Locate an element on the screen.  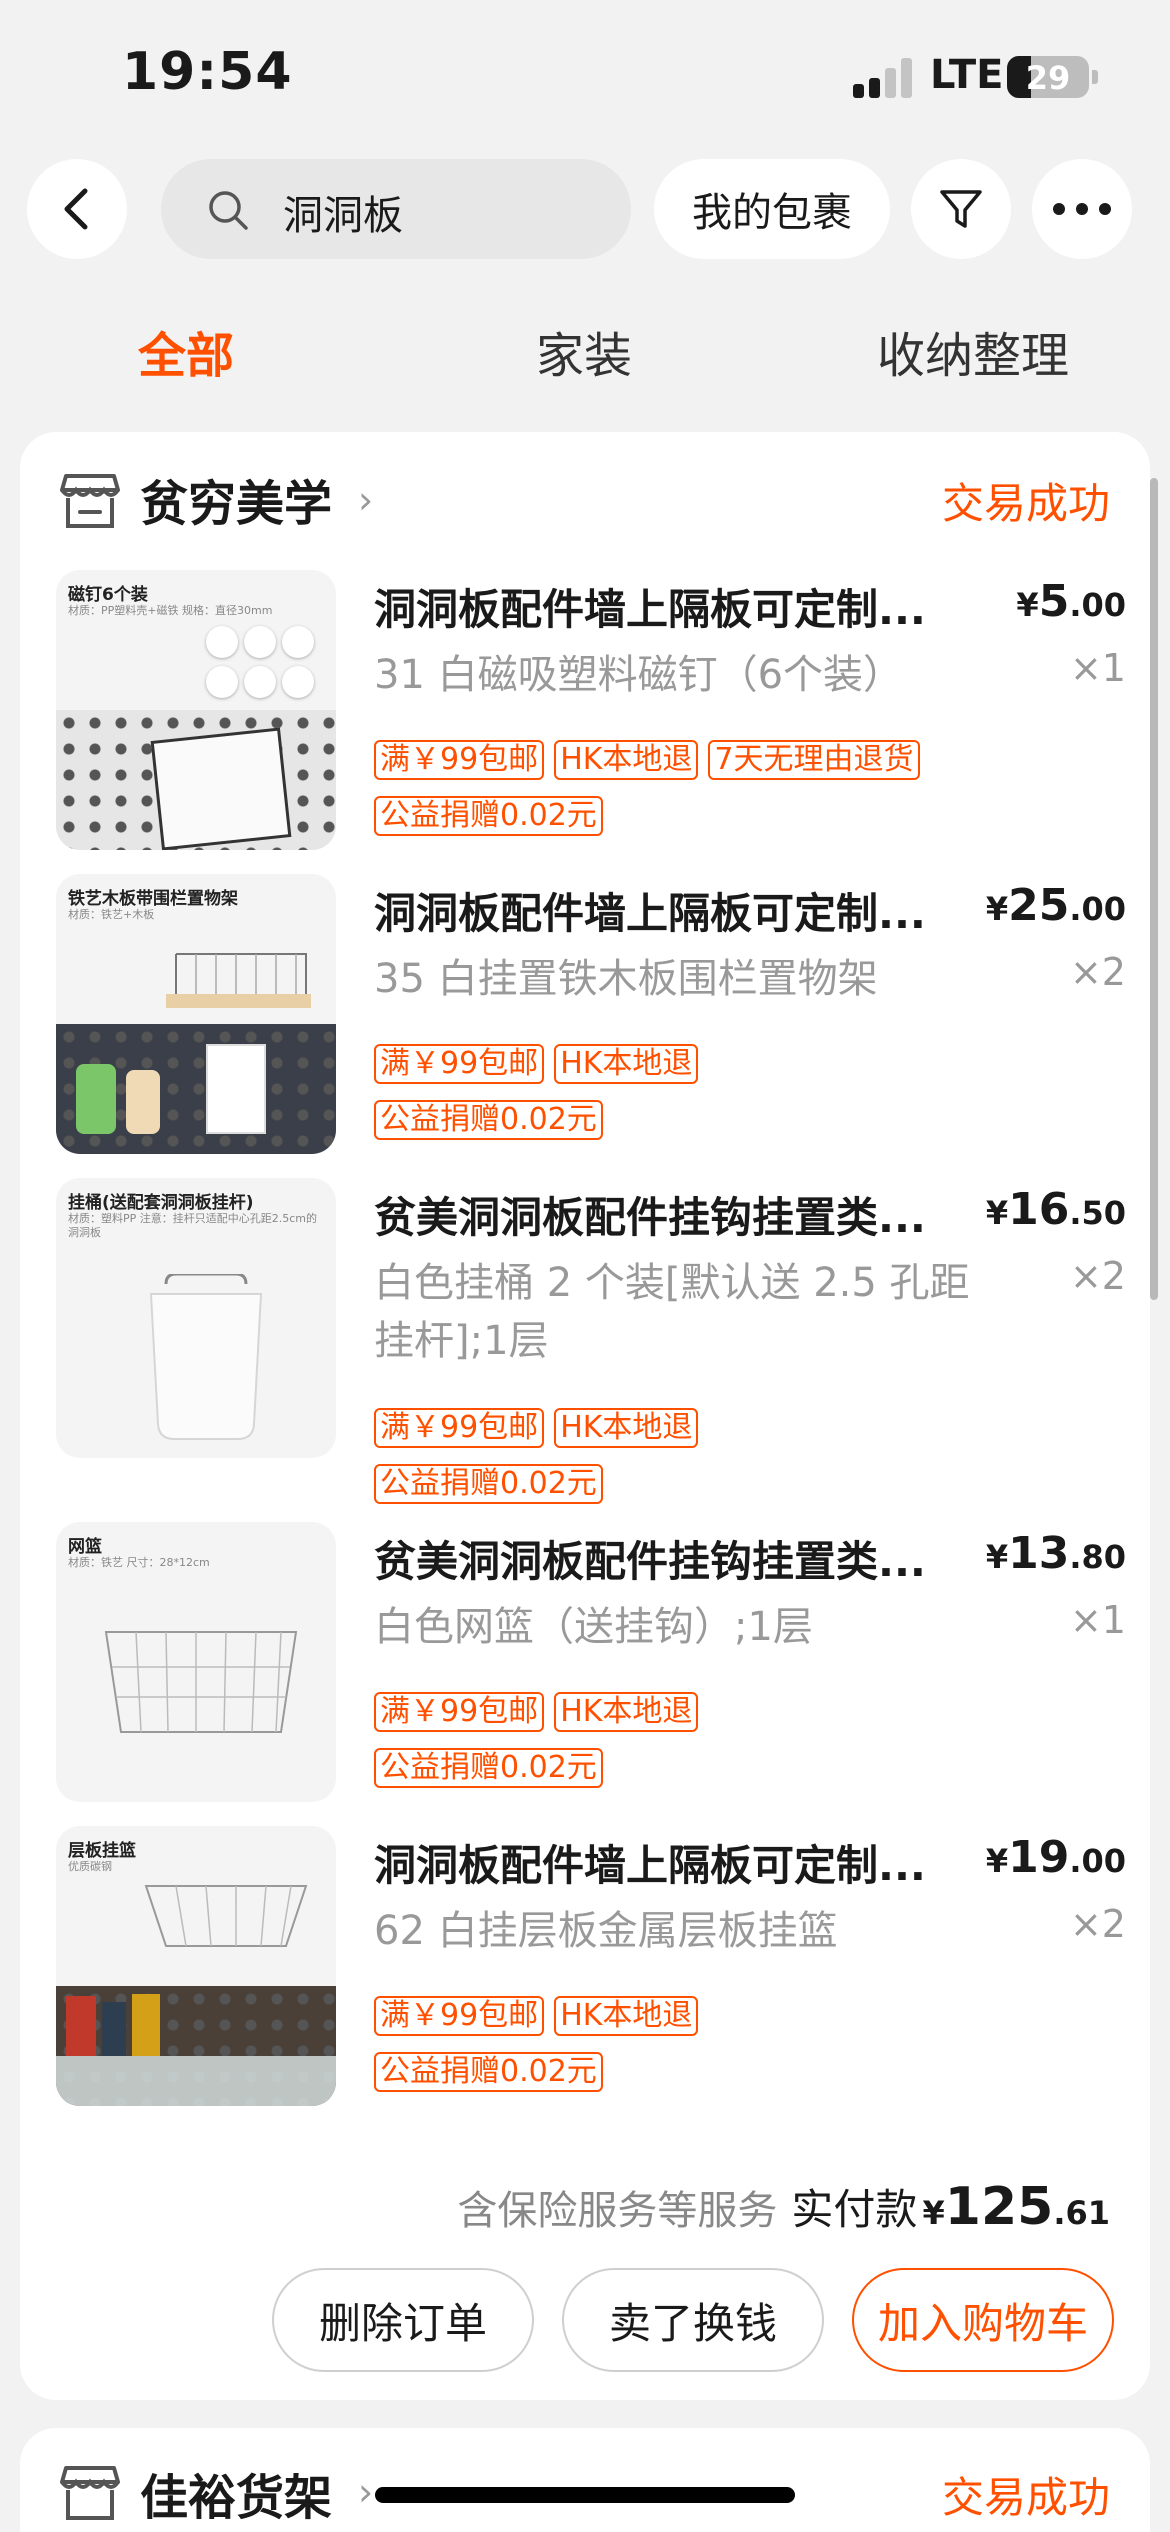
item-price: ¥5.00 is located at coordinates (1071, 601).